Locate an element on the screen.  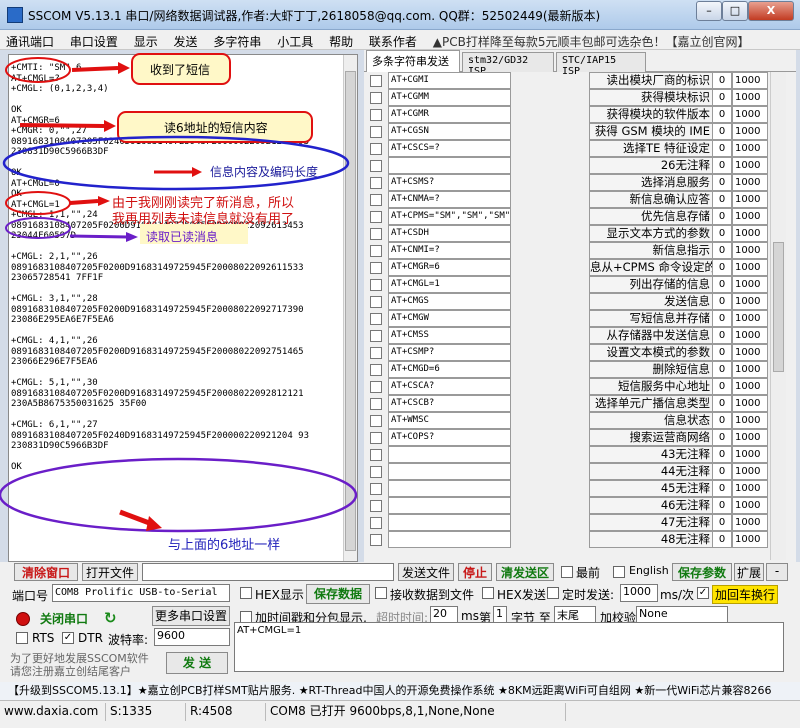
row-command-input: AT+CMGW is located at coordinates (449, 318).